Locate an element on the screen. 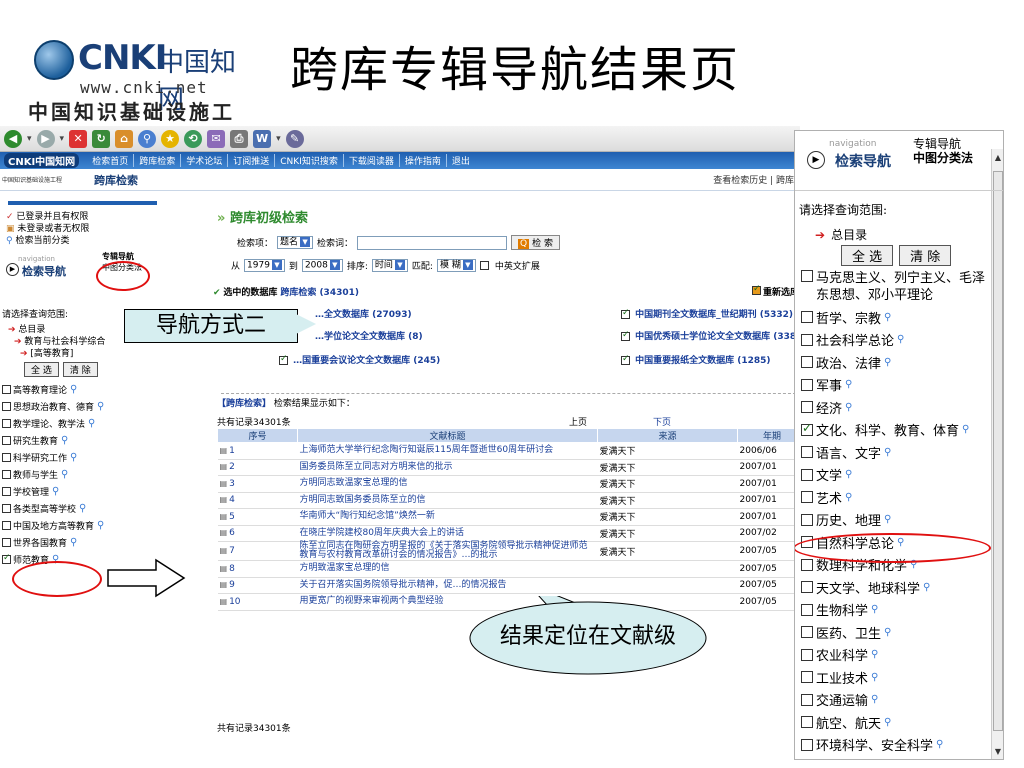 The width and height of the screenshot is (1024, 768). field-select: 题名 ▼ is located at coordinates (295, 242).